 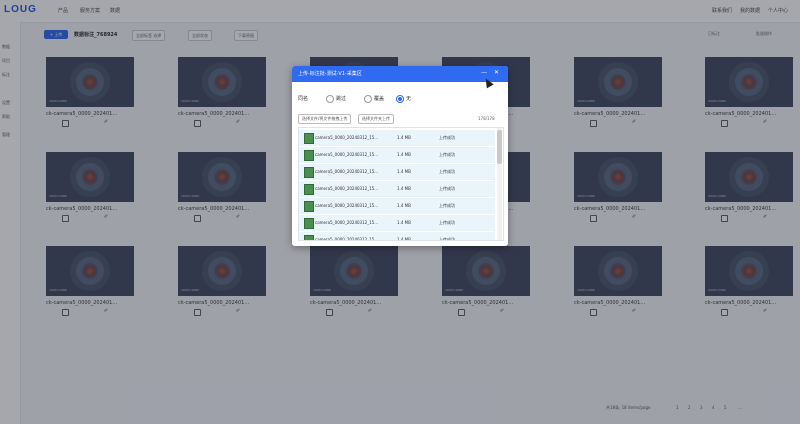 I want to click on radio-overwrite-label: 覆盖, so click(x=379, y=99).